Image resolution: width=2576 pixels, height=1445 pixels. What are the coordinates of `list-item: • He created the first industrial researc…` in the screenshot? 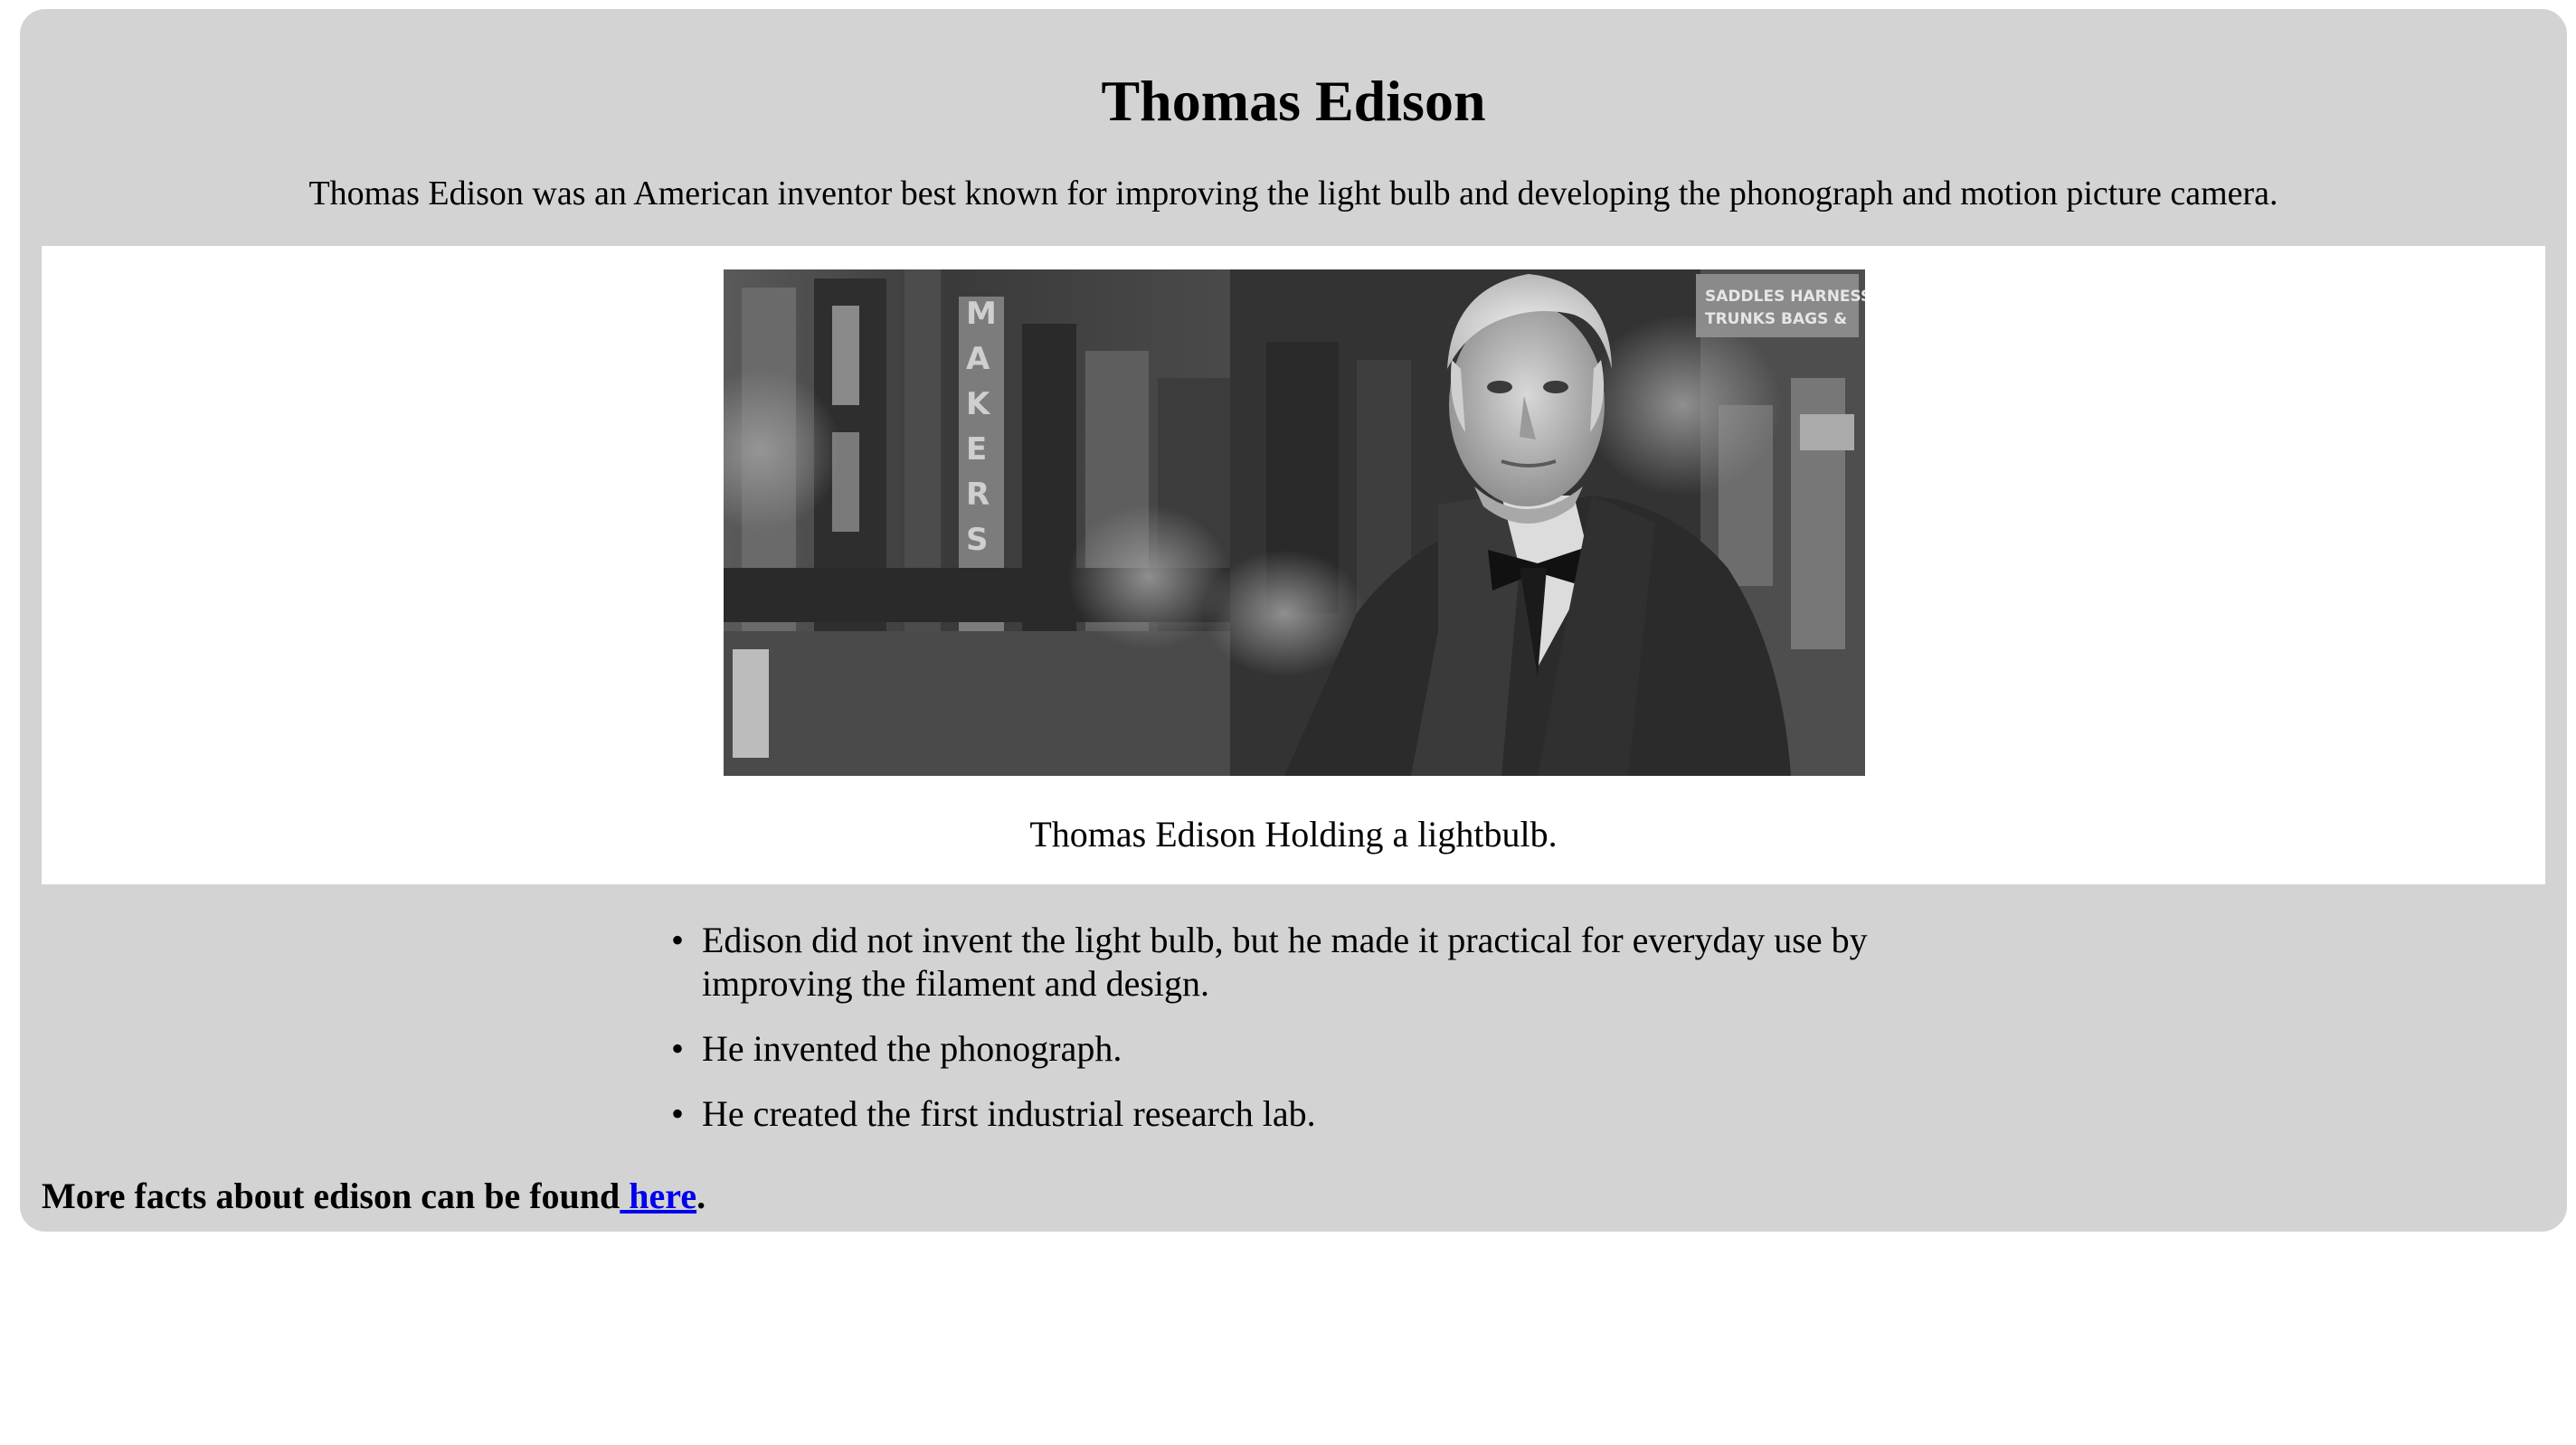 It's located at (1299, 1114).